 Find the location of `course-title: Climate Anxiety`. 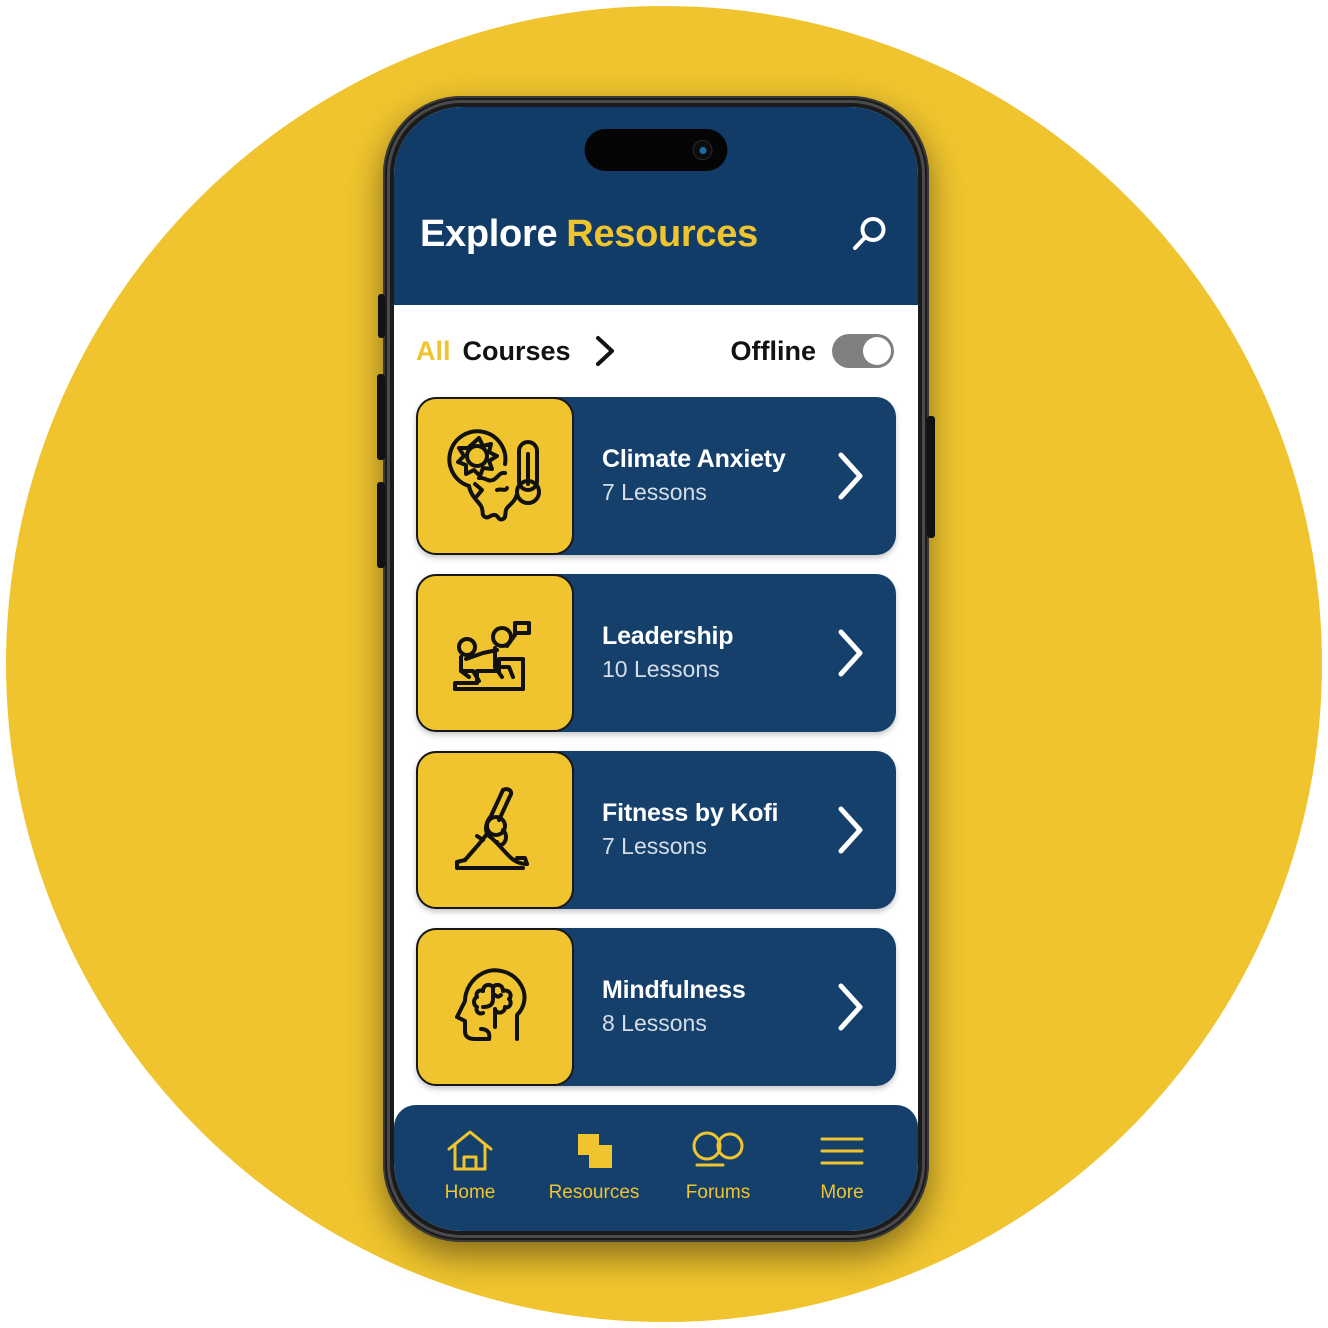

course-title: Climate Anxiety is located at coordinates (694, 459).